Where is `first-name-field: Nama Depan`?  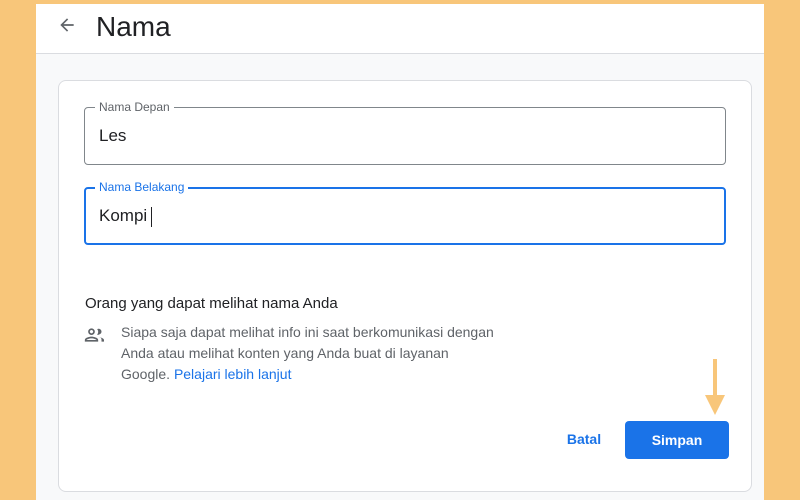 first-name-field: Nama Depan is located at coordinates (405, 132).